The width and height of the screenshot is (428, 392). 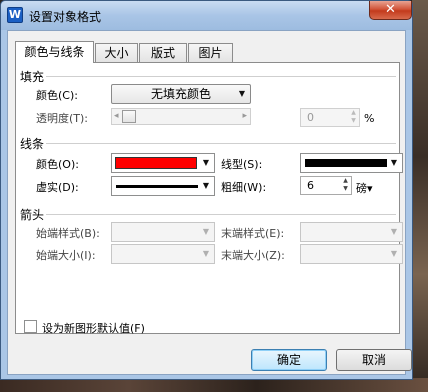 What do you see at coordinates (253, 255) in the screenshot?
I see `end-size-label: 末端大小(Z):` at bounding box center [253, 255].